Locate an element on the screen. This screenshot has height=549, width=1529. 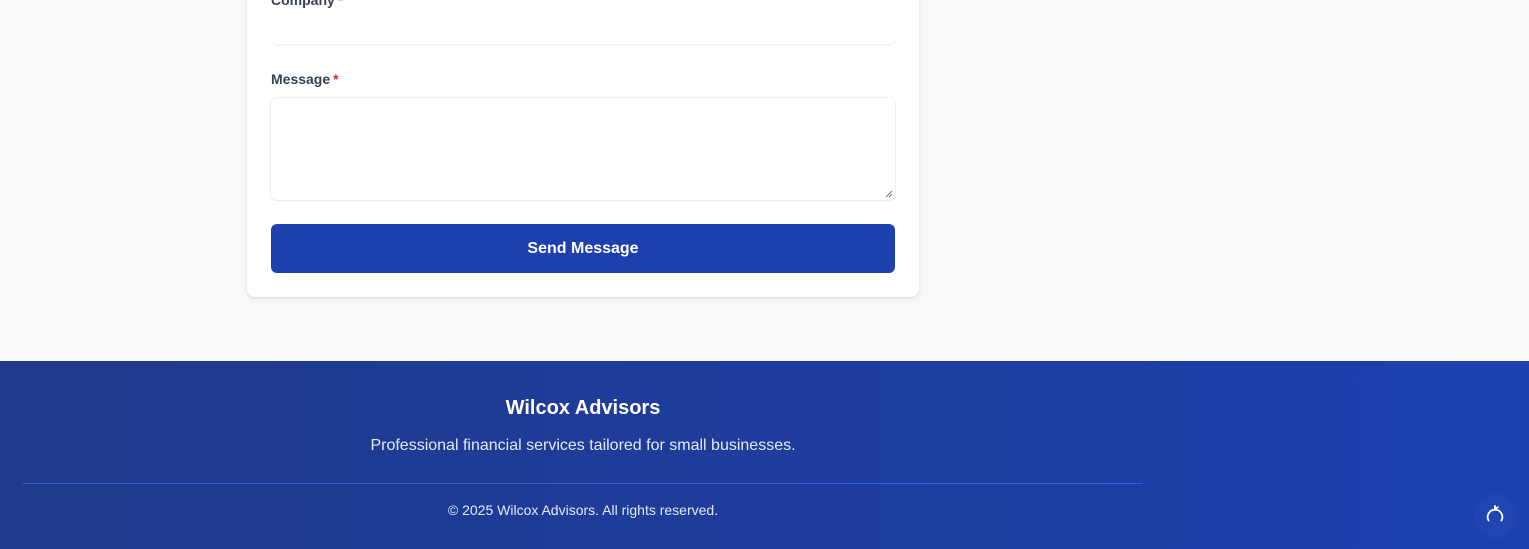
send-message-button: Send Message is located at coordinates (583, 248).